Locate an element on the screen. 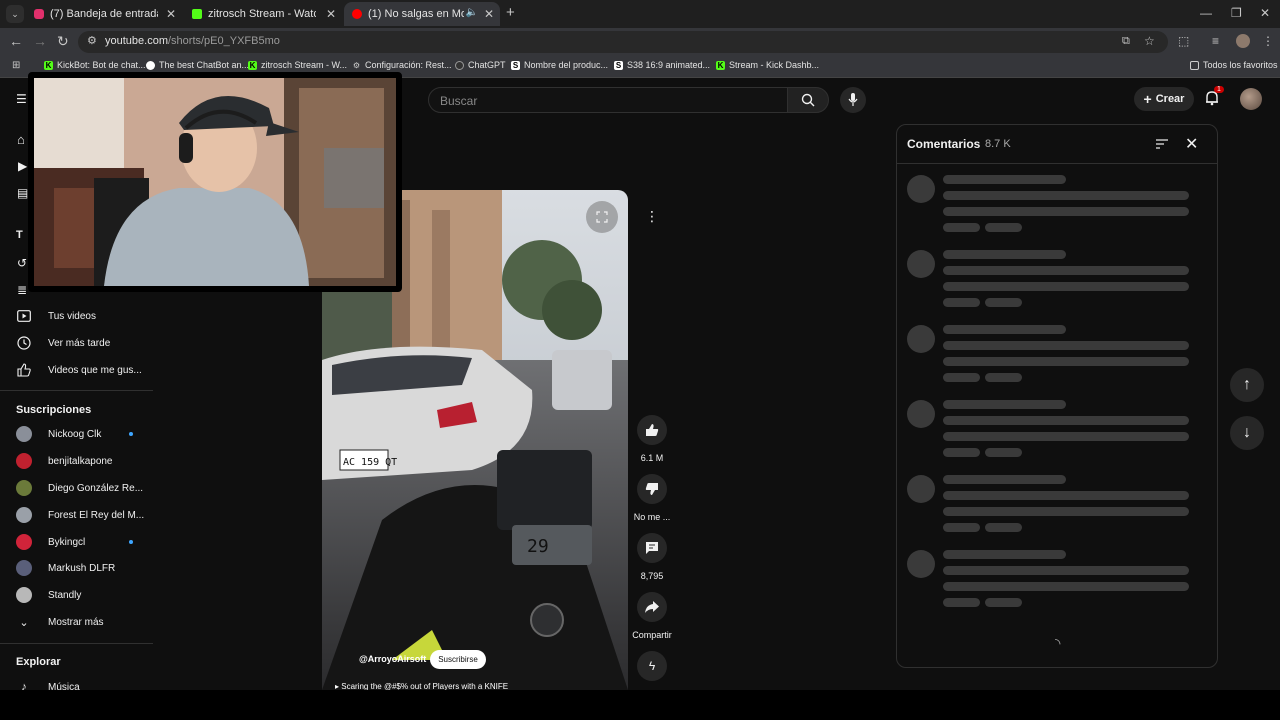 This screenshot has height=720, width=1280. reload-icon: ↻ is located at coordinates (63, 41).